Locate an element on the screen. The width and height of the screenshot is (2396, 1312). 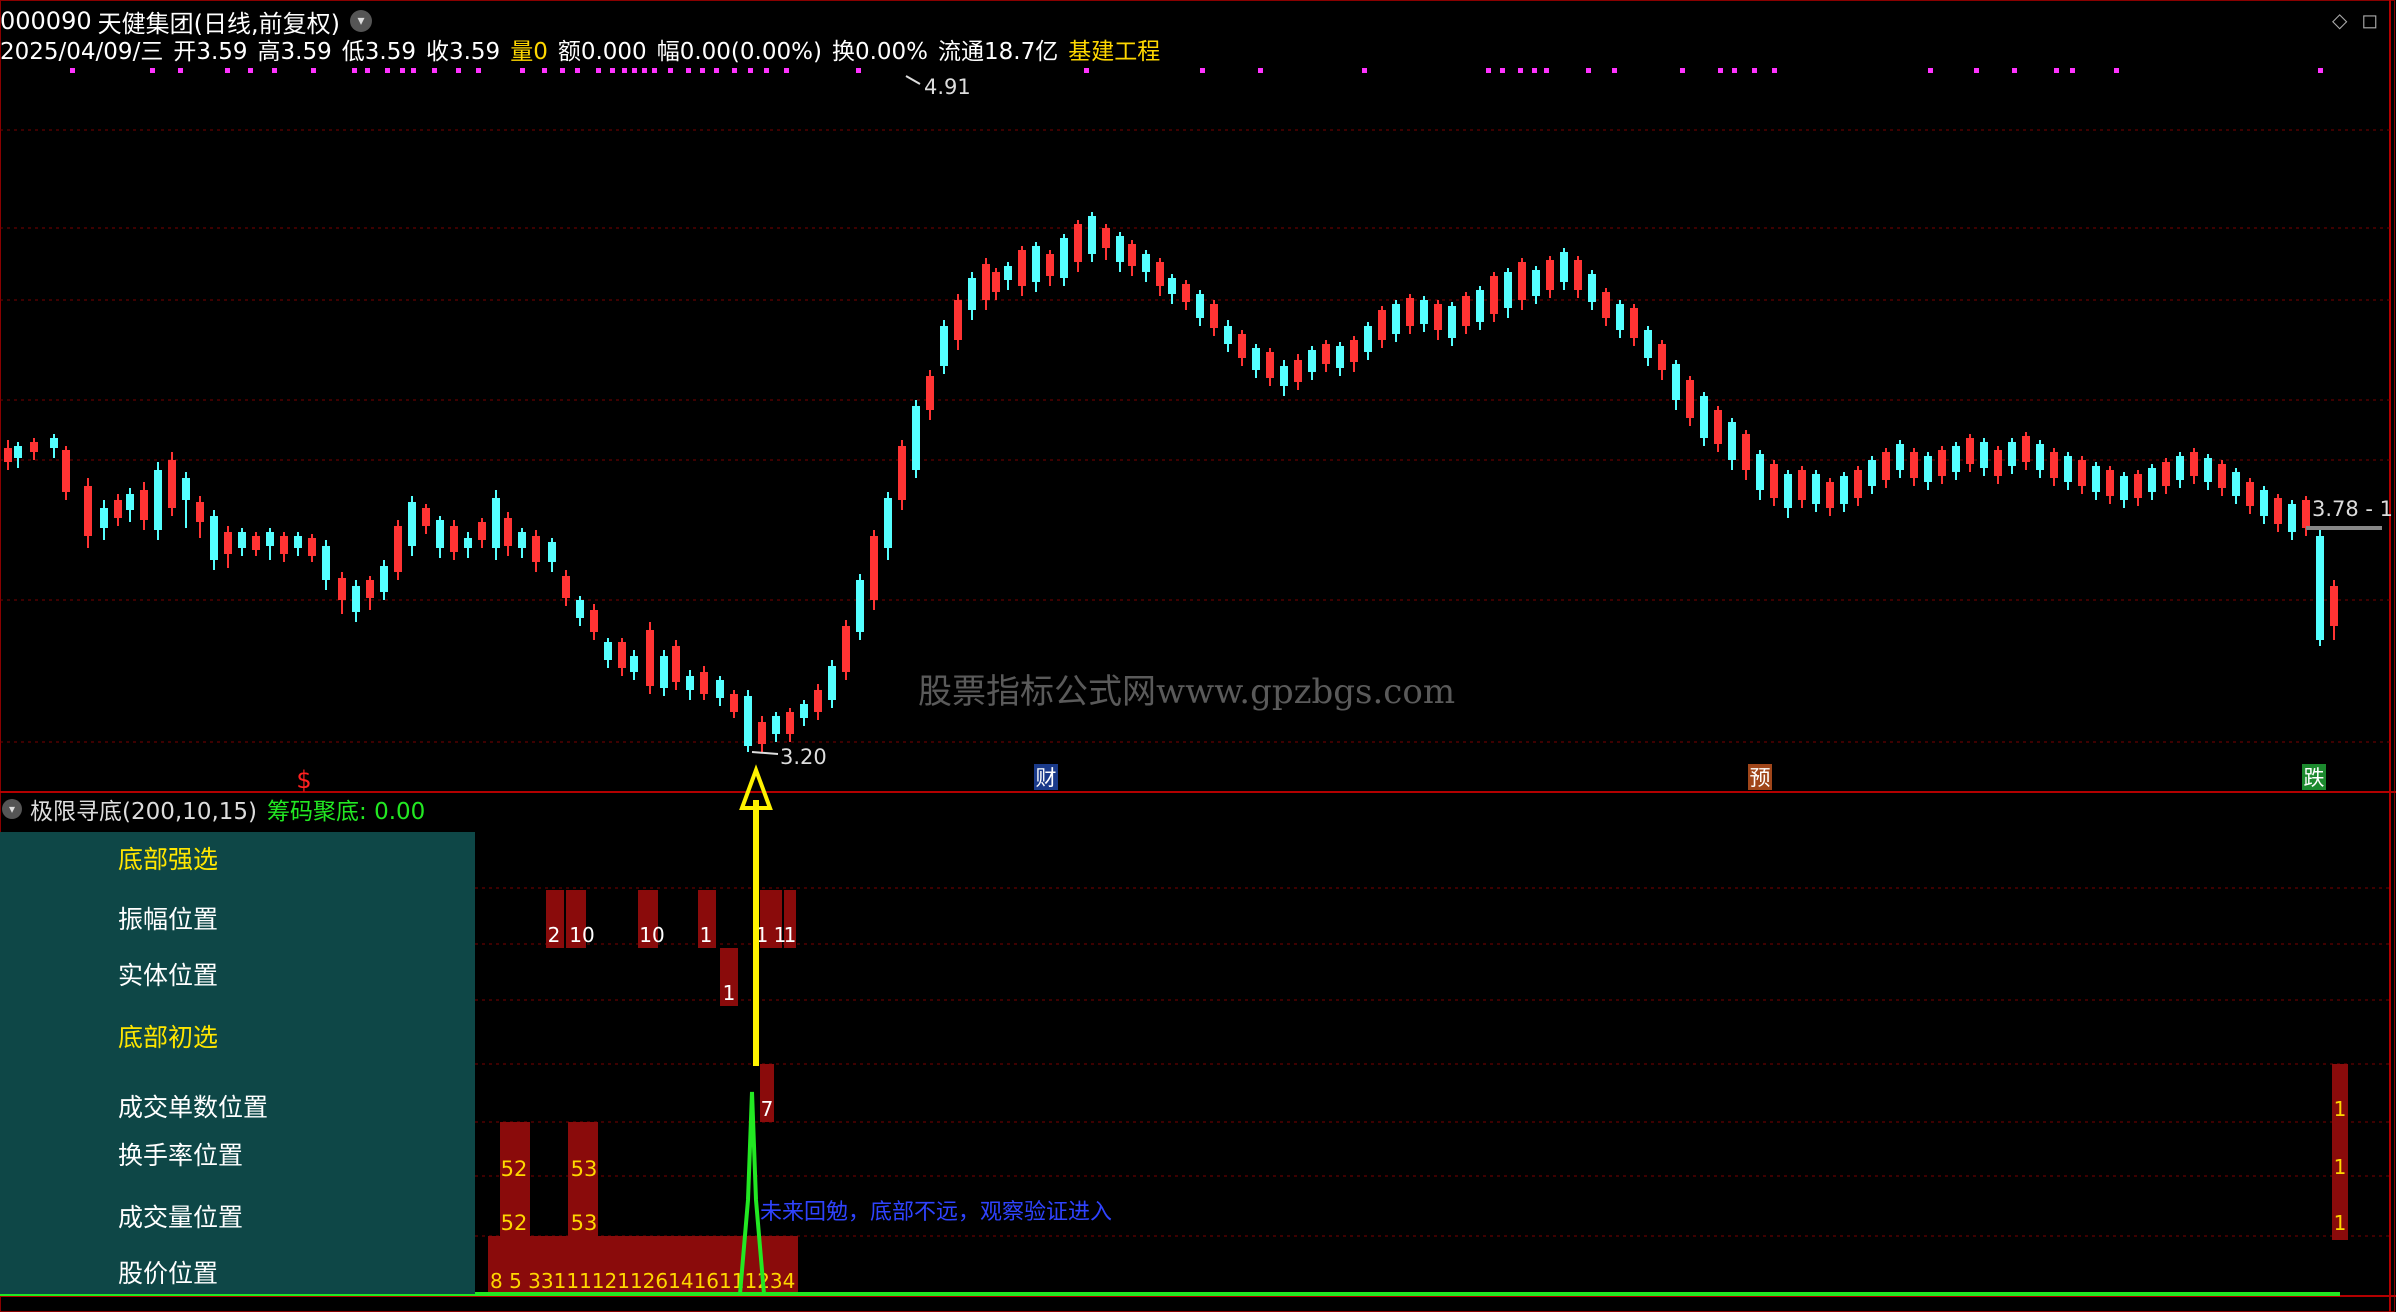
maximize-icon: ◻ is located at coordinates (2369, 20).